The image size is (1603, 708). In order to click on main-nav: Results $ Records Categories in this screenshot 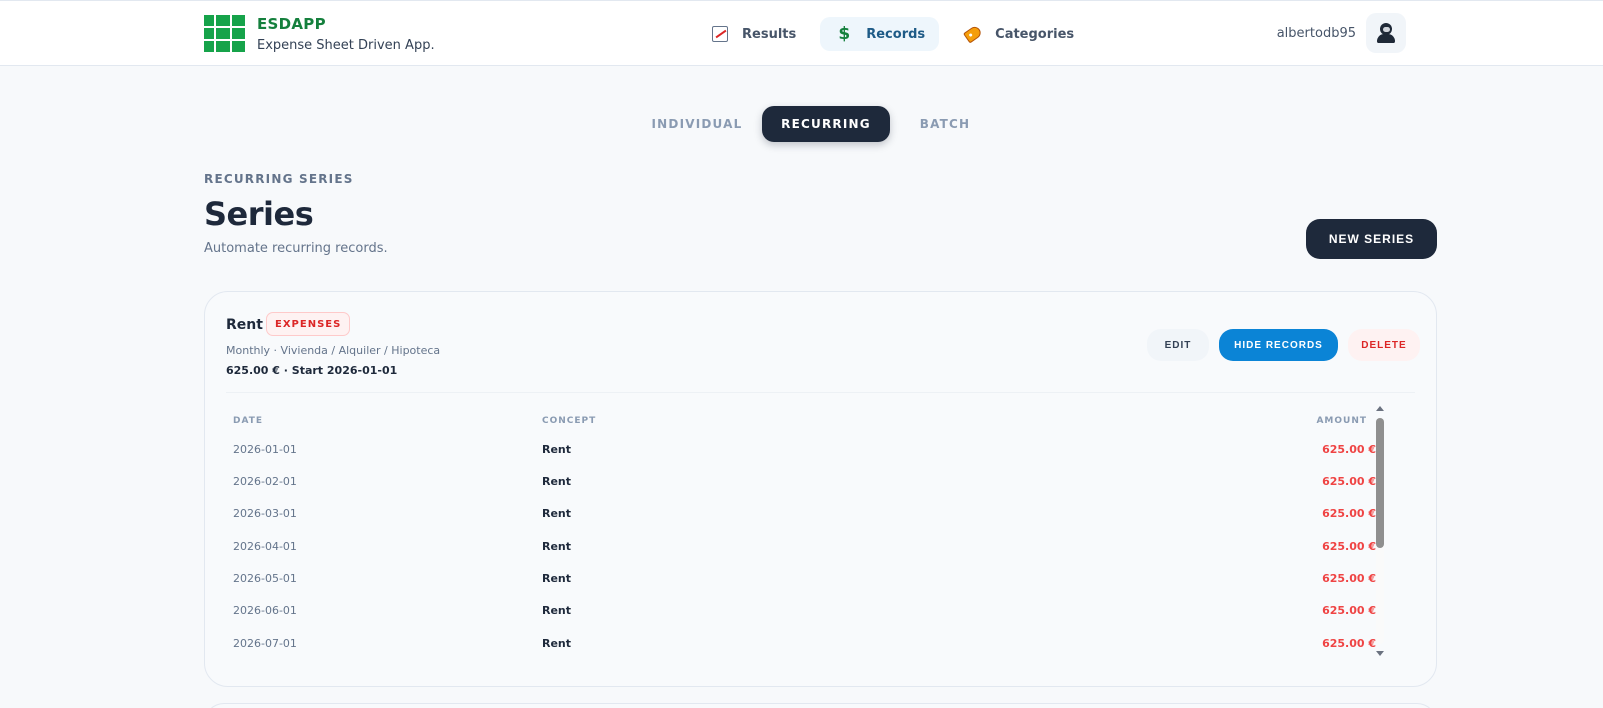, I will do `click(892, 34)`.